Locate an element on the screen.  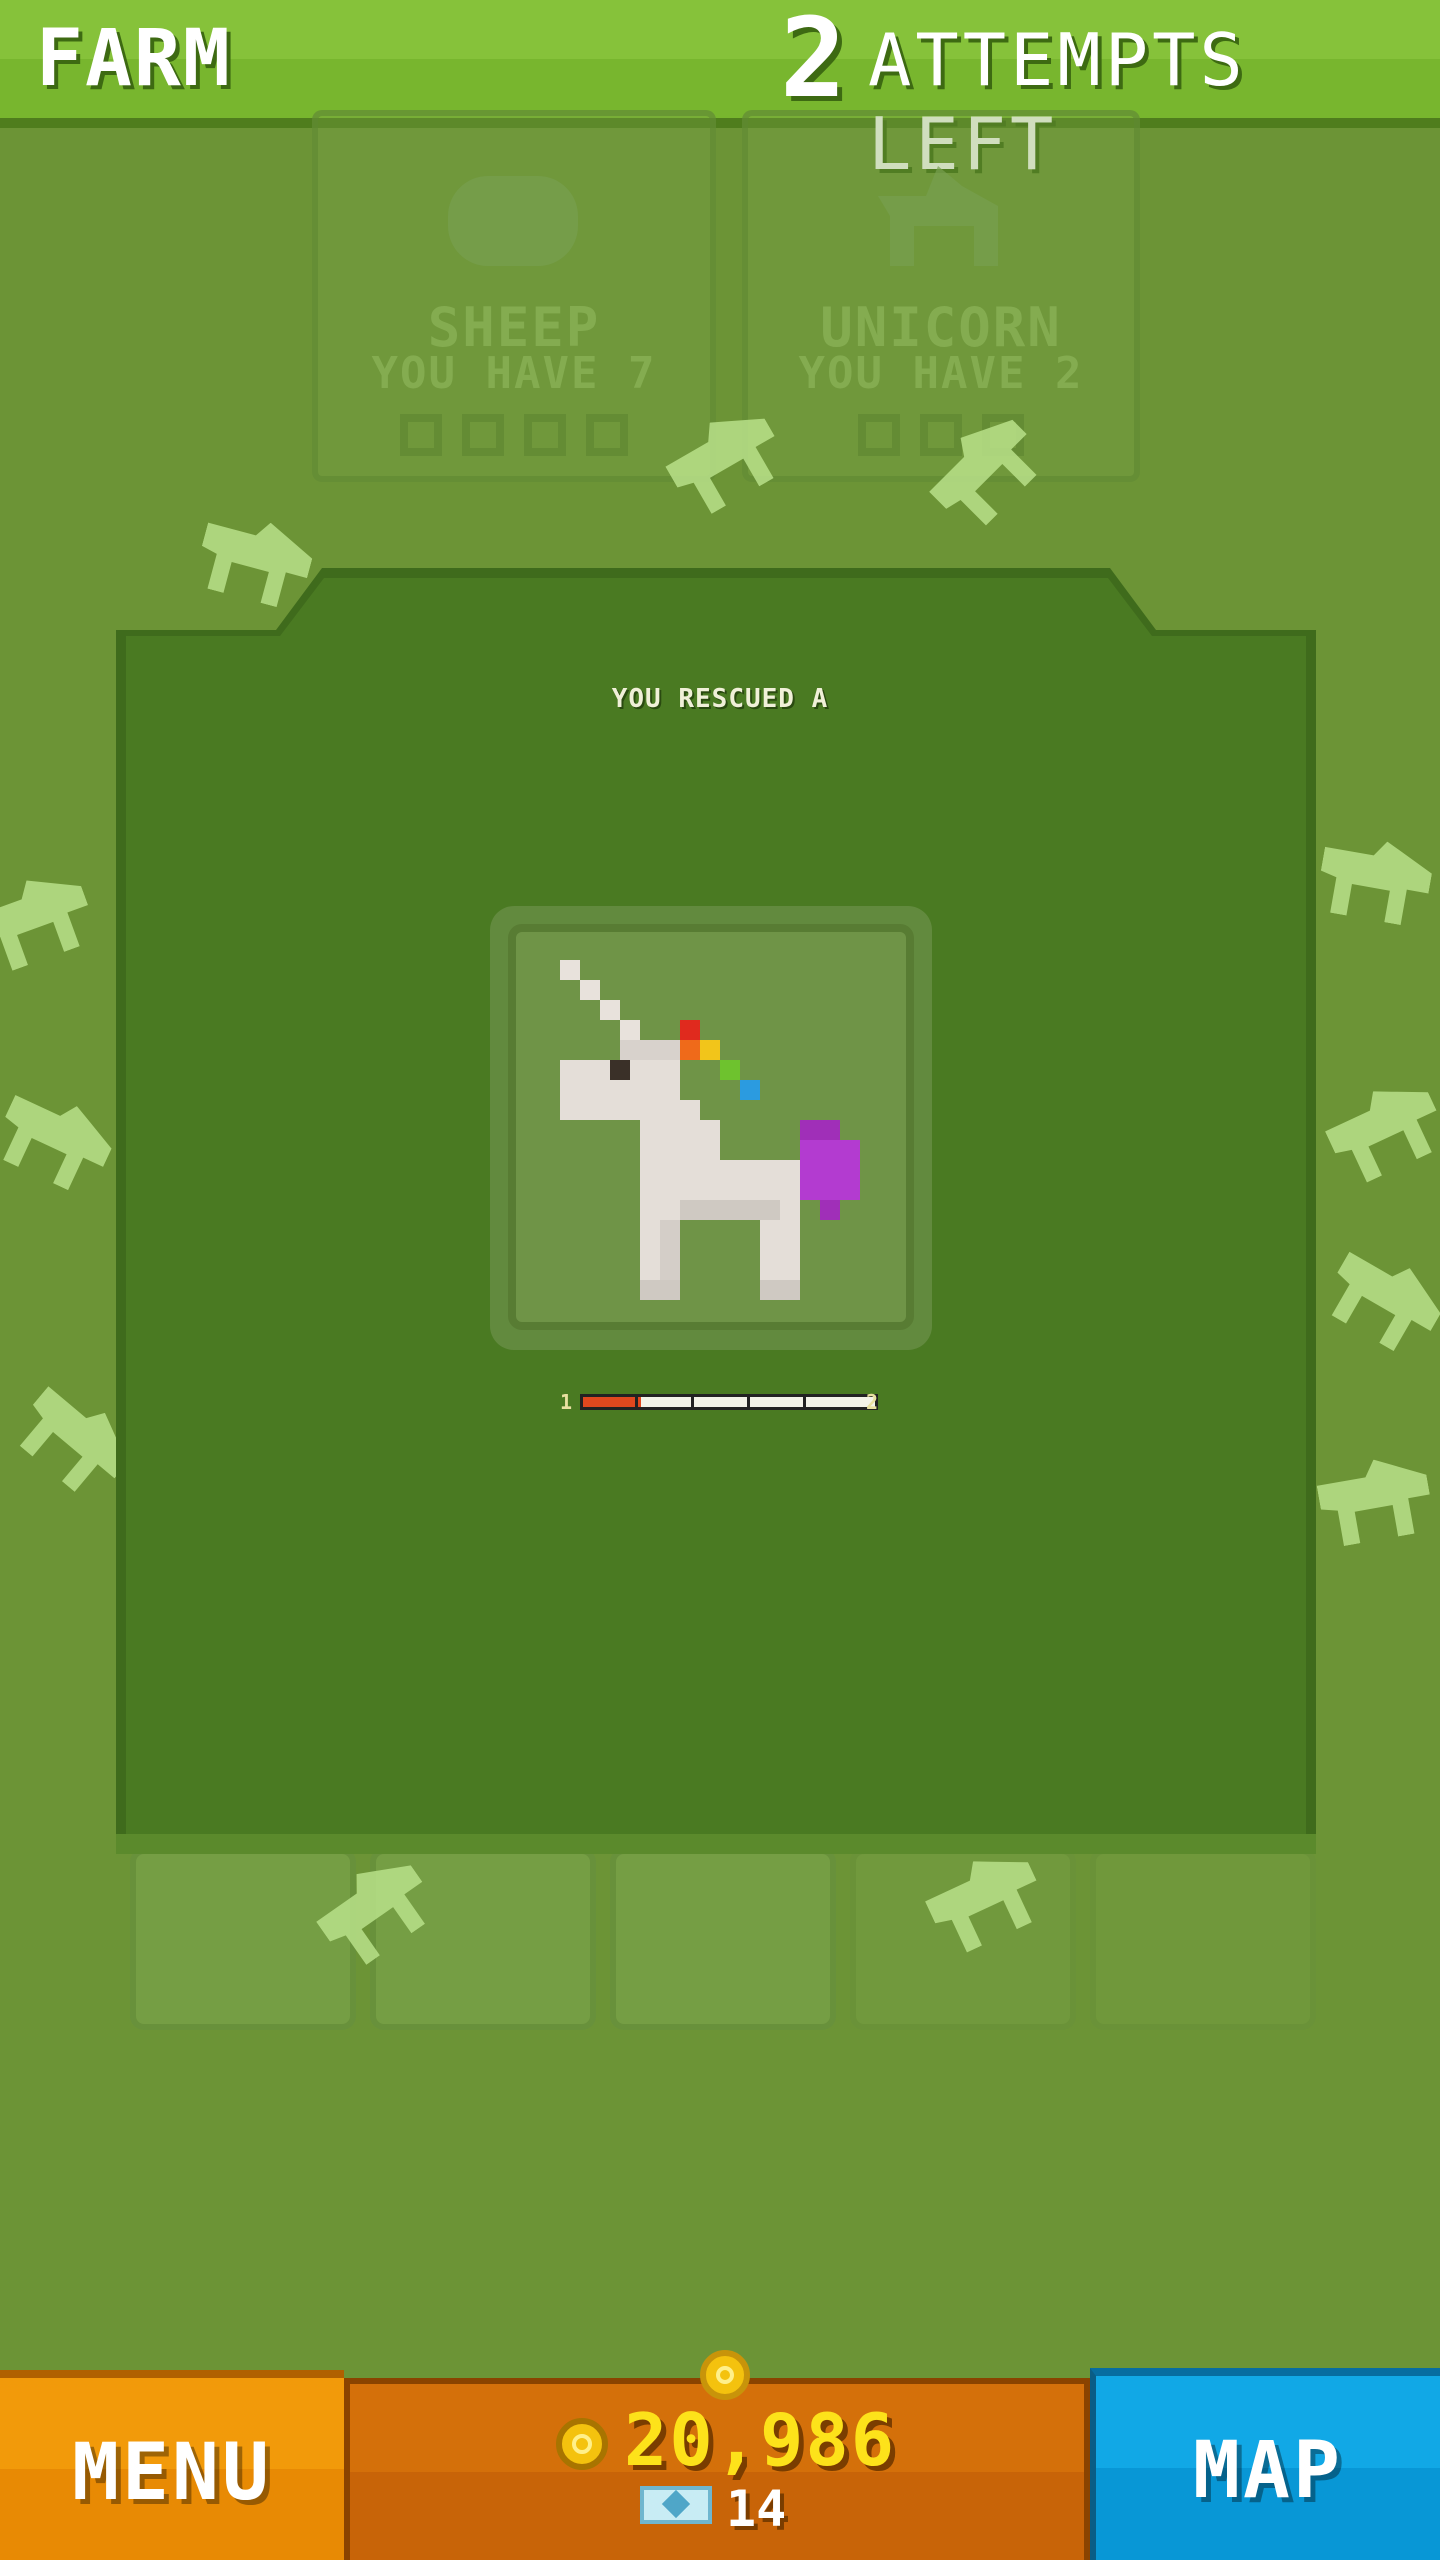
page-title: FARM is located at coordinates (134, 59).